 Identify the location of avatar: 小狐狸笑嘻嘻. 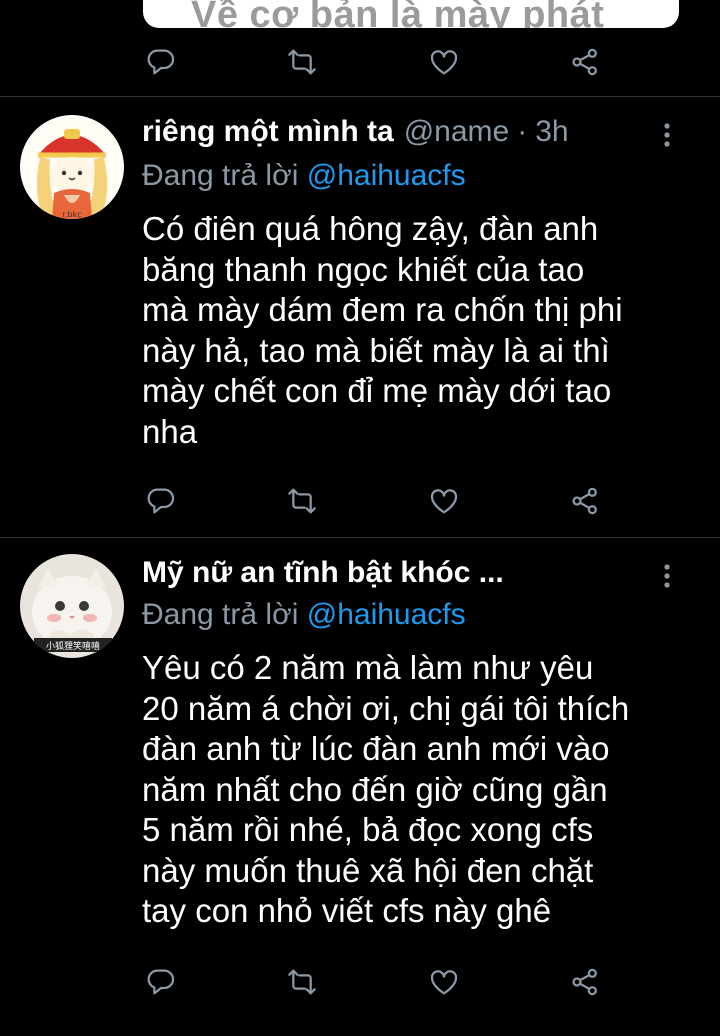
(72, 606).